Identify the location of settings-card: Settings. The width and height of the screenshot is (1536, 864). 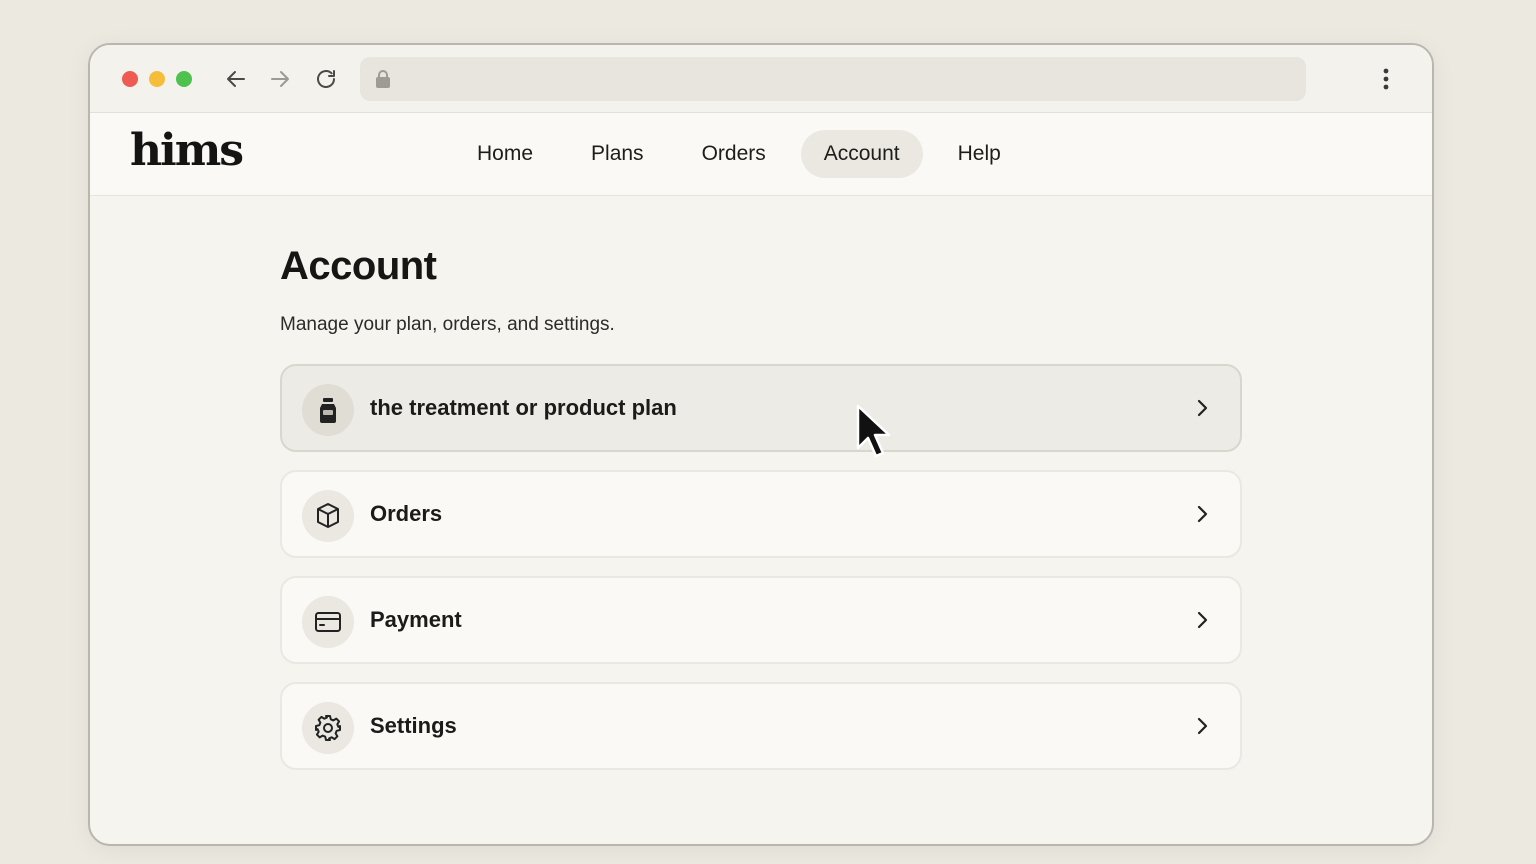
(761, 726).